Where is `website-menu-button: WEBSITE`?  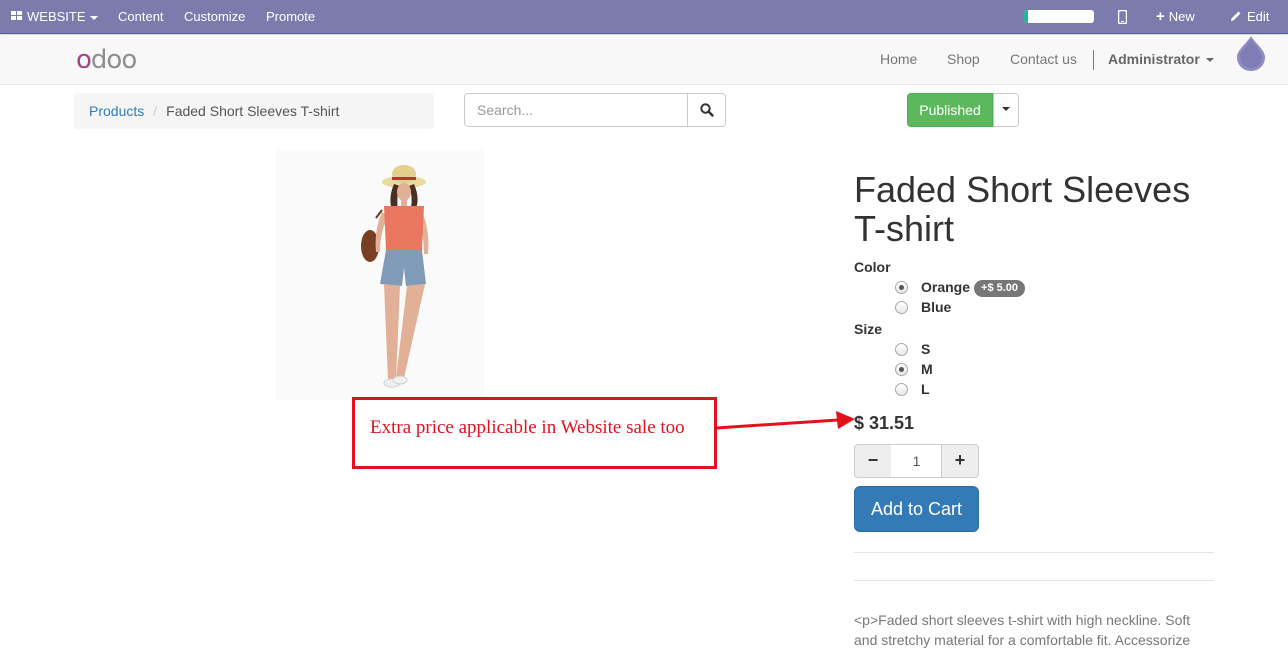 website-menu-button: WEBSITE is located at coordinates (54, 17).